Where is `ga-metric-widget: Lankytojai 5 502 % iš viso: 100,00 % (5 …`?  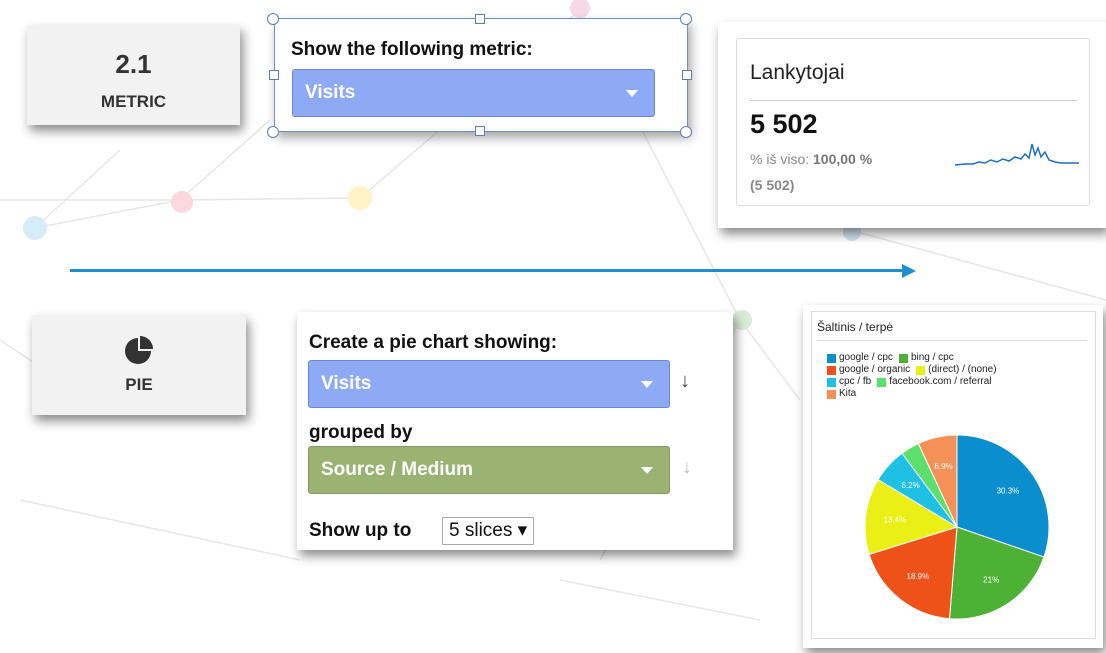
ga-metric-widget: Lankytojai 5 502 % iš viso: 100,00 % (5 … is located at coordinates (913, 122).